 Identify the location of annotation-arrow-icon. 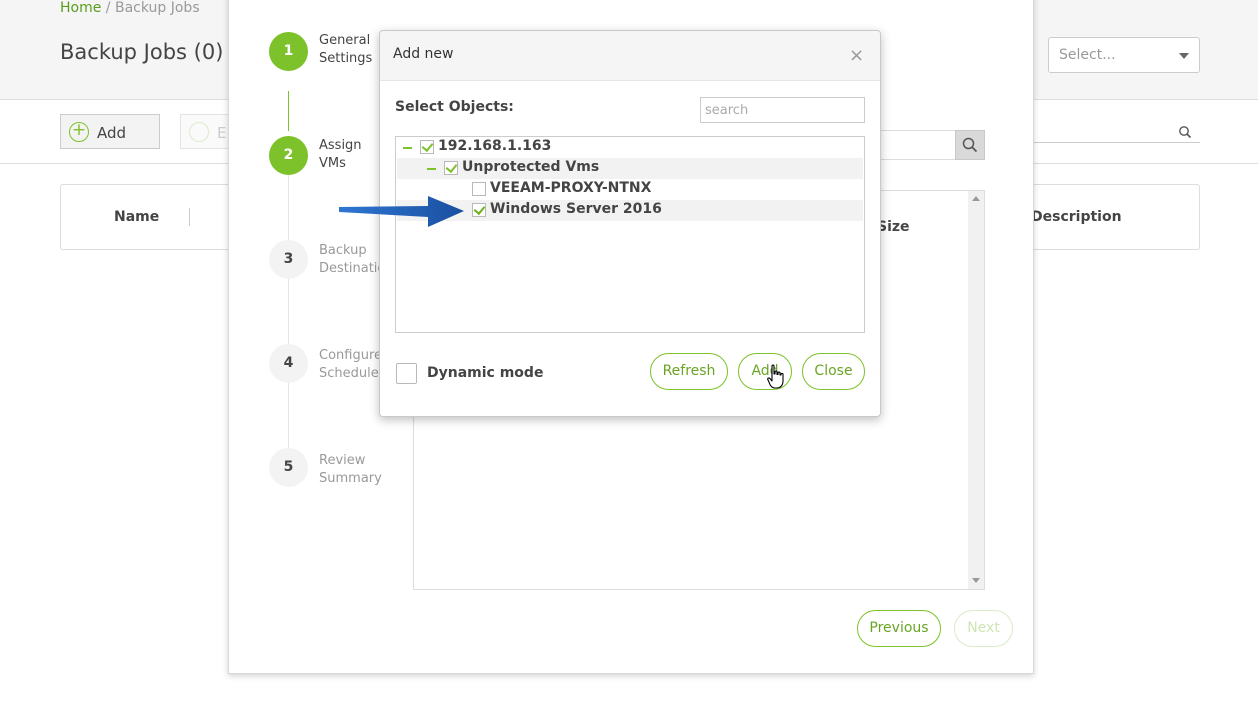
(401, 211).